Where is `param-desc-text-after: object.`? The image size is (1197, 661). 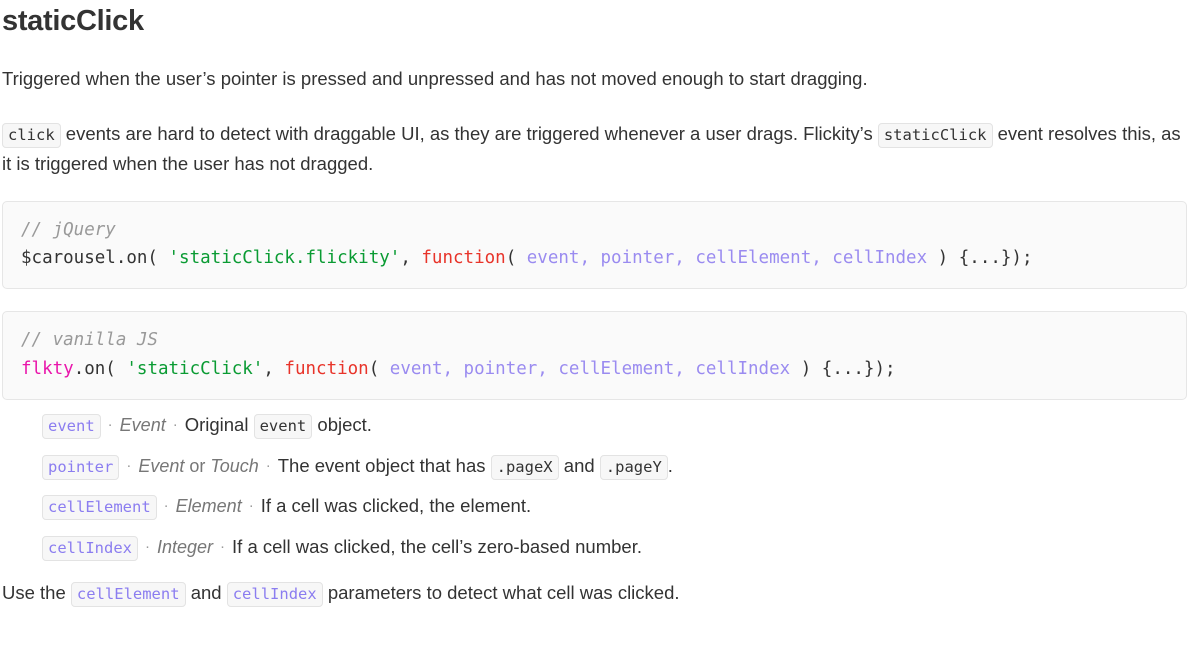
param-desc-text-after: object. is located at coordinates (342, 425).